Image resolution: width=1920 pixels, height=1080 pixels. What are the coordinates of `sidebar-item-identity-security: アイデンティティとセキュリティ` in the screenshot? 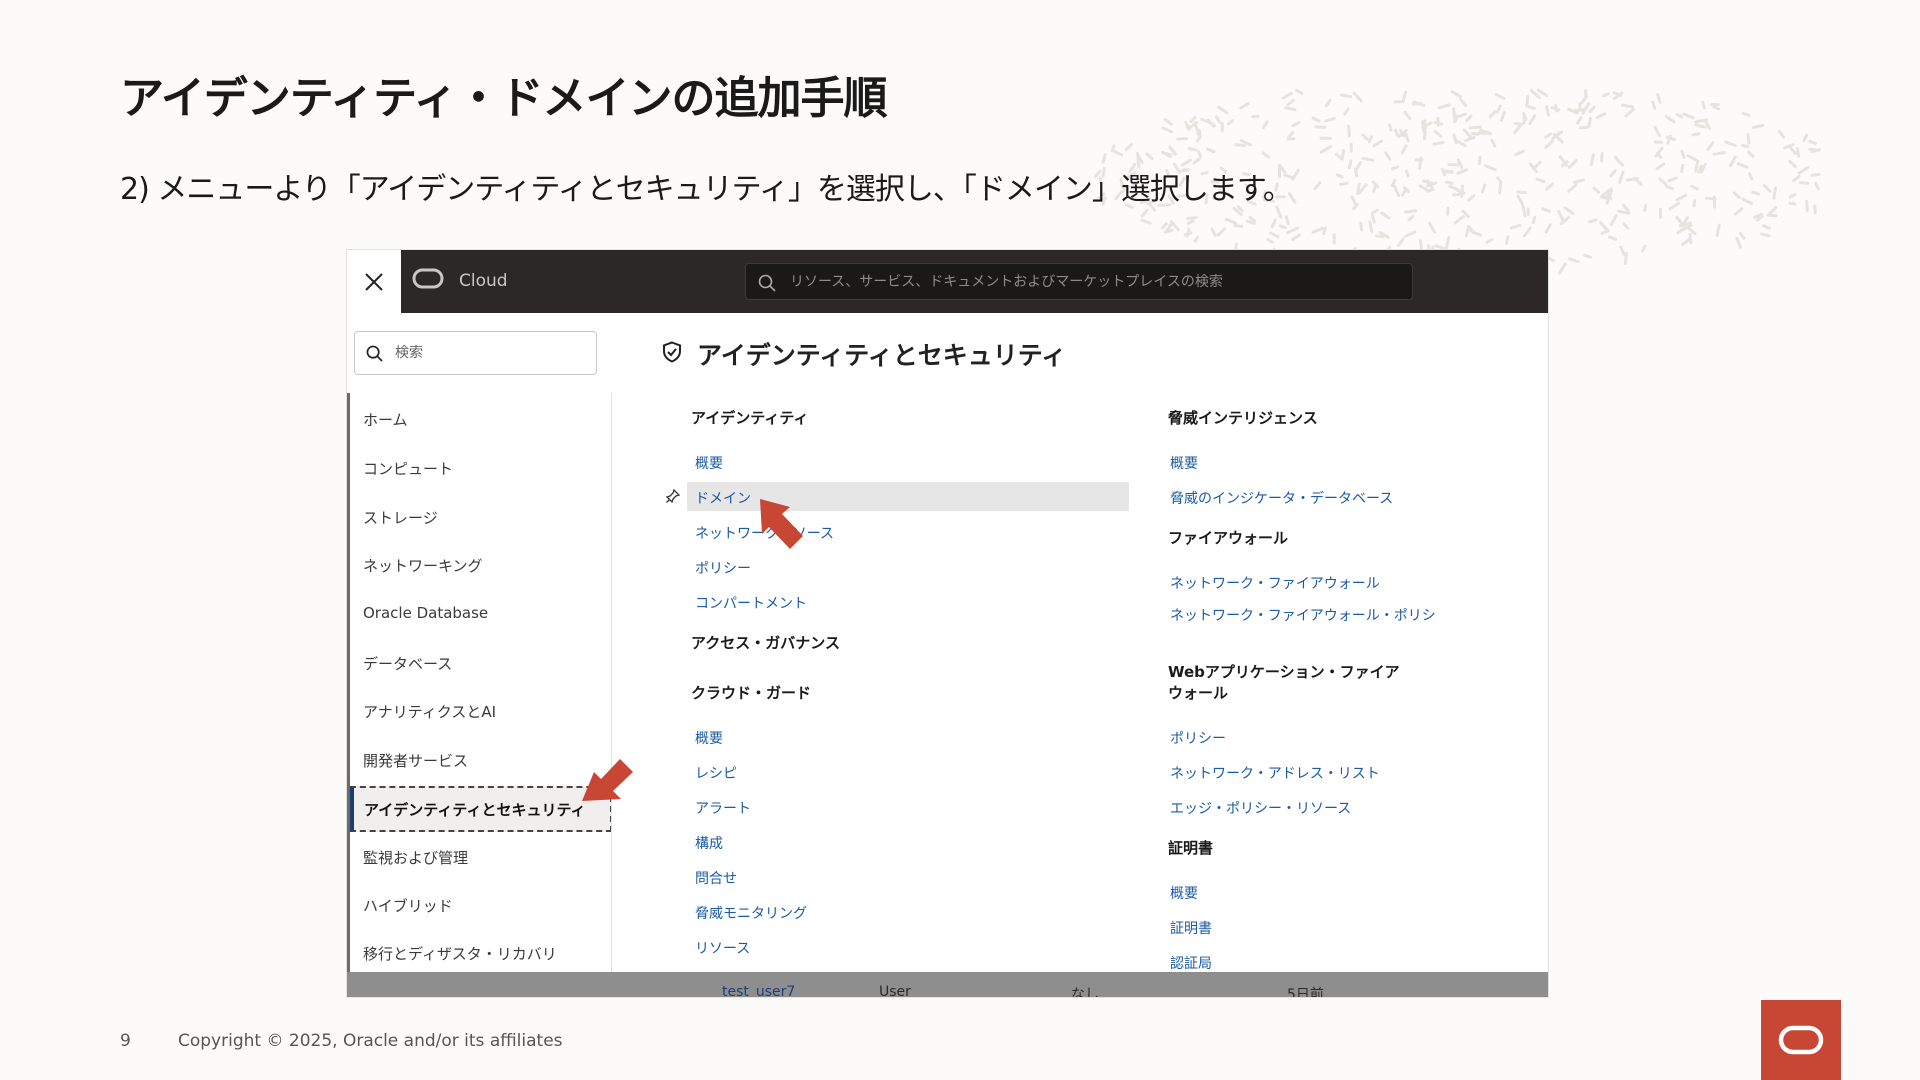 It's located at (480, 809).